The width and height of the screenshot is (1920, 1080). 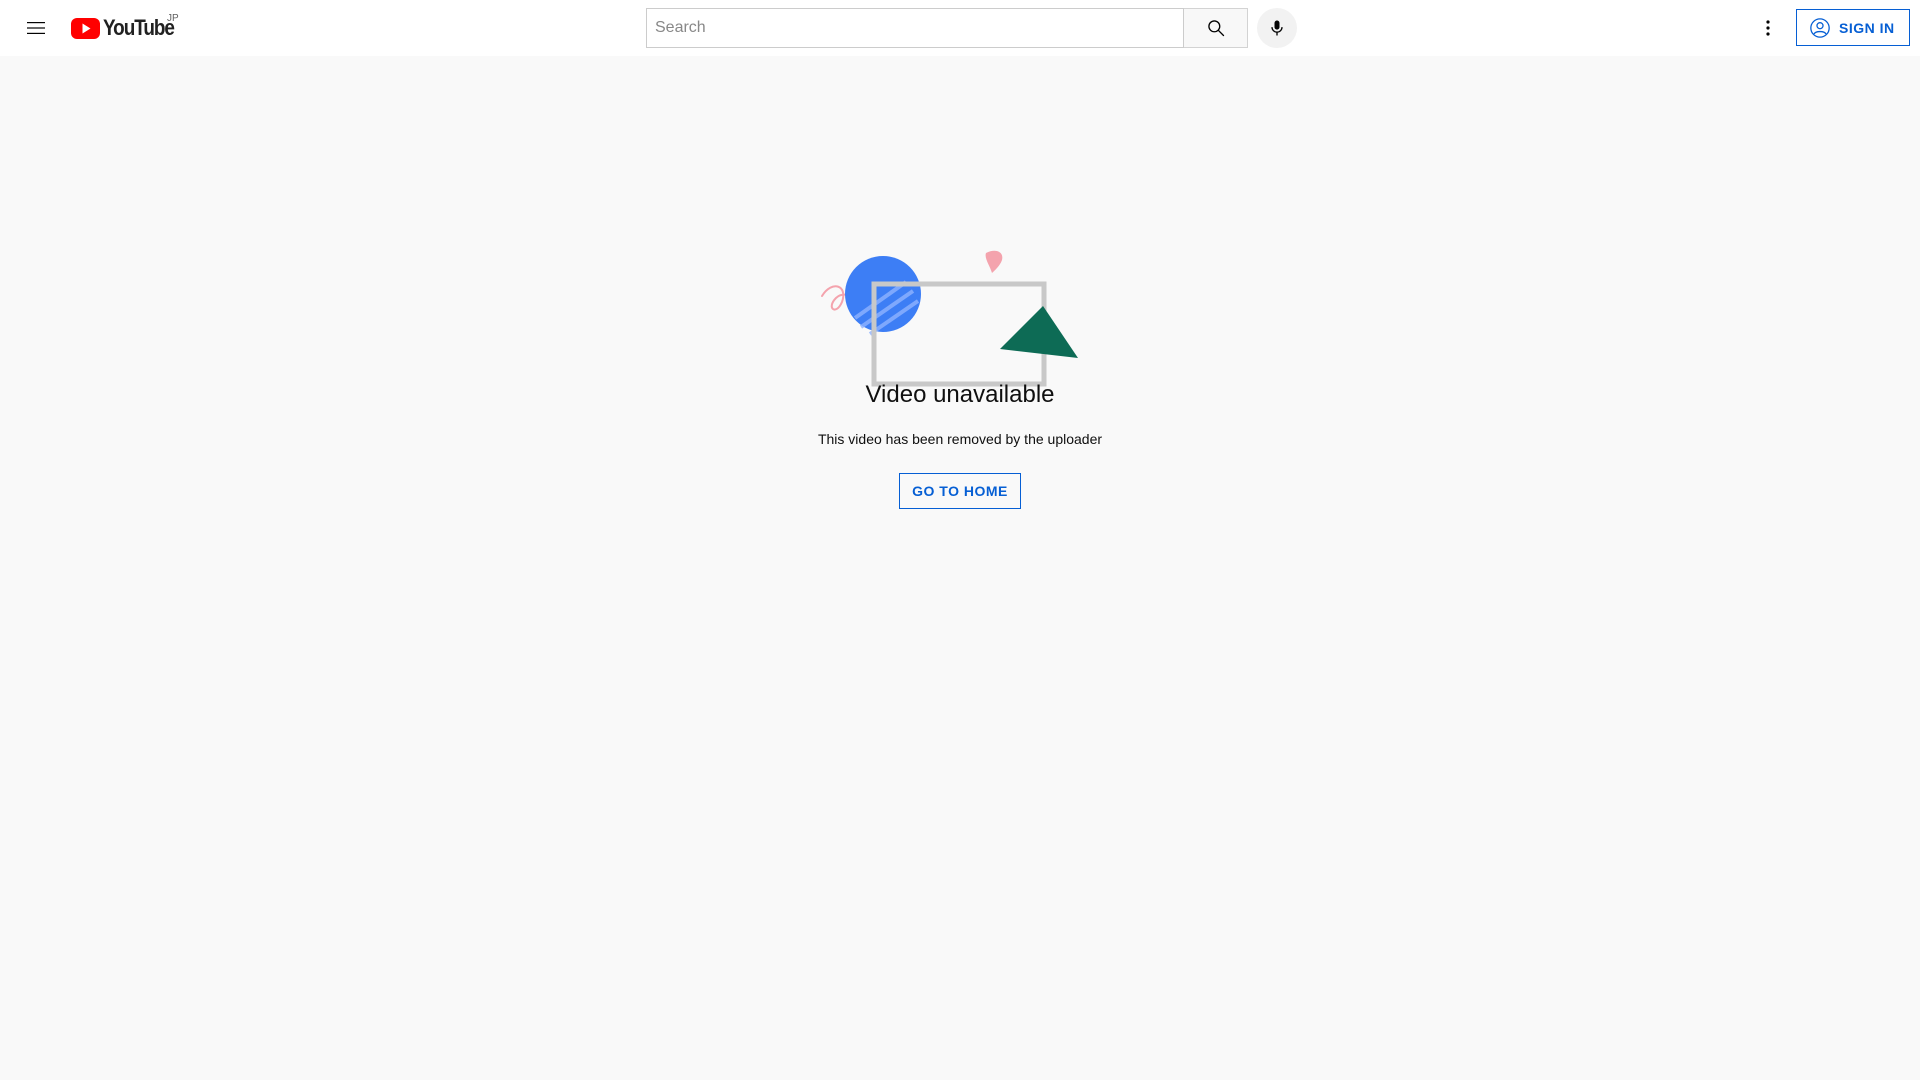 I want to click on more-vertical-icon, so click(x=1768, y=28).